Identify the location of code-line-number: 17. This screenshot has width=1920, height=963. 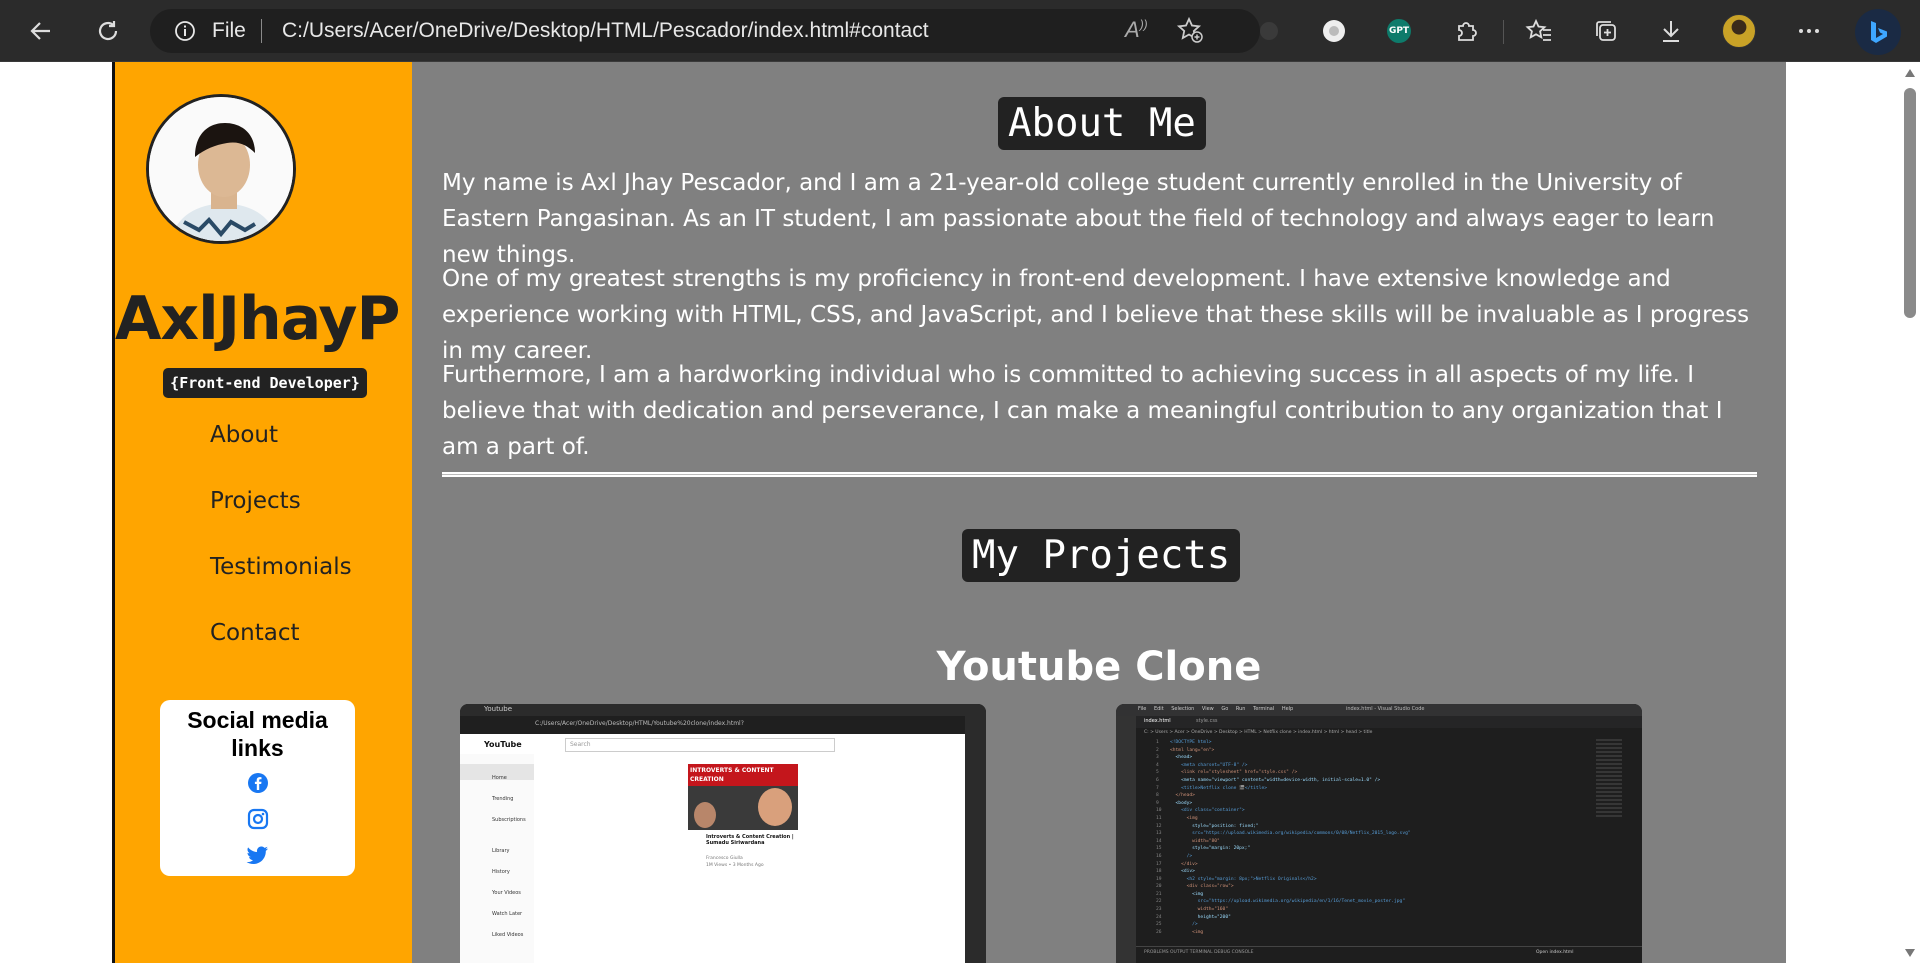
(1159, 864).